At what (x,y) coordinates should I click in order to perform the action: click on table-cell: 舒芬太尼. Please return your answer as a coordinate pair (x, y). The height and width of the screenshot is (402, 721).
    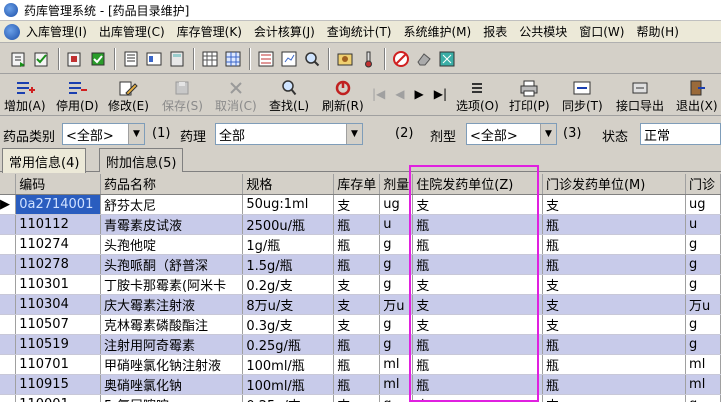
    Looking at the image, I should click on (172, 204).